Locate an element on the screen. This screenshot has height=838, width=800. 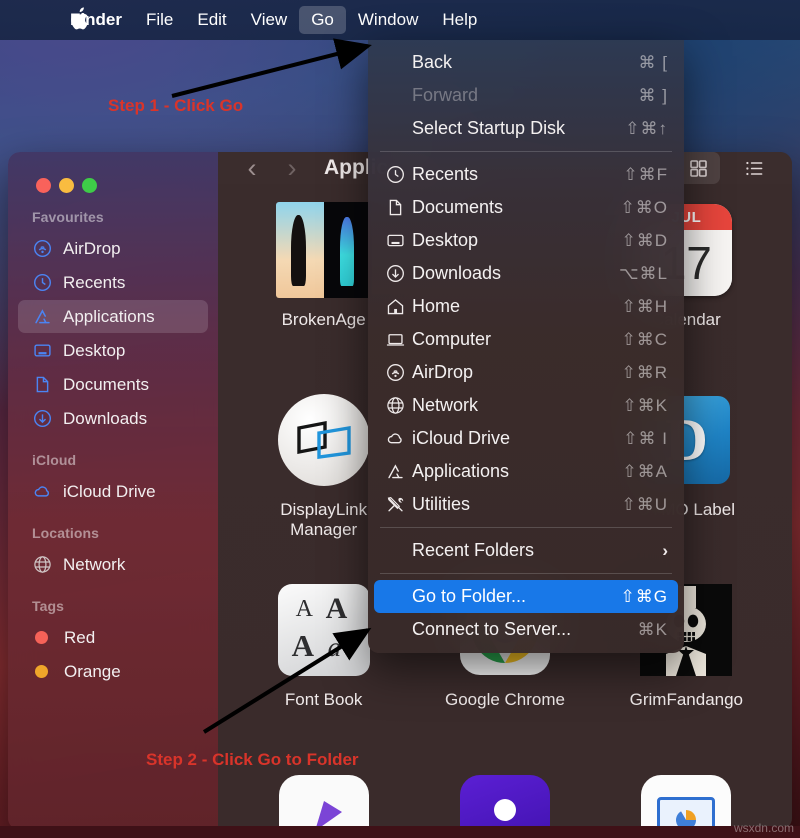
menu-item-go: Go is located at coordinates (322, 20).